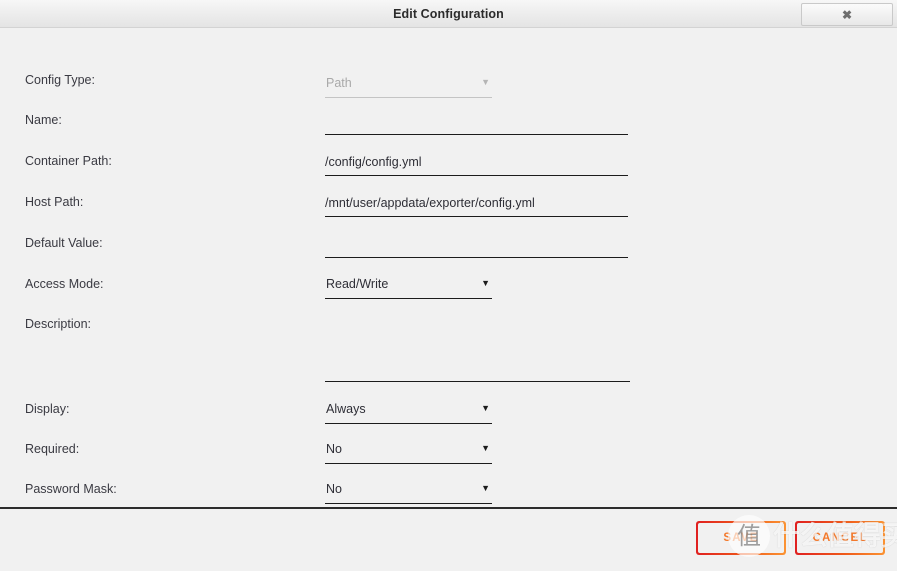 The width and height of the screenshot is (897, 571). Describe the element at coordinates (60, 80) in the screenshot. I see `label-config-type: Config Type:` at that location.